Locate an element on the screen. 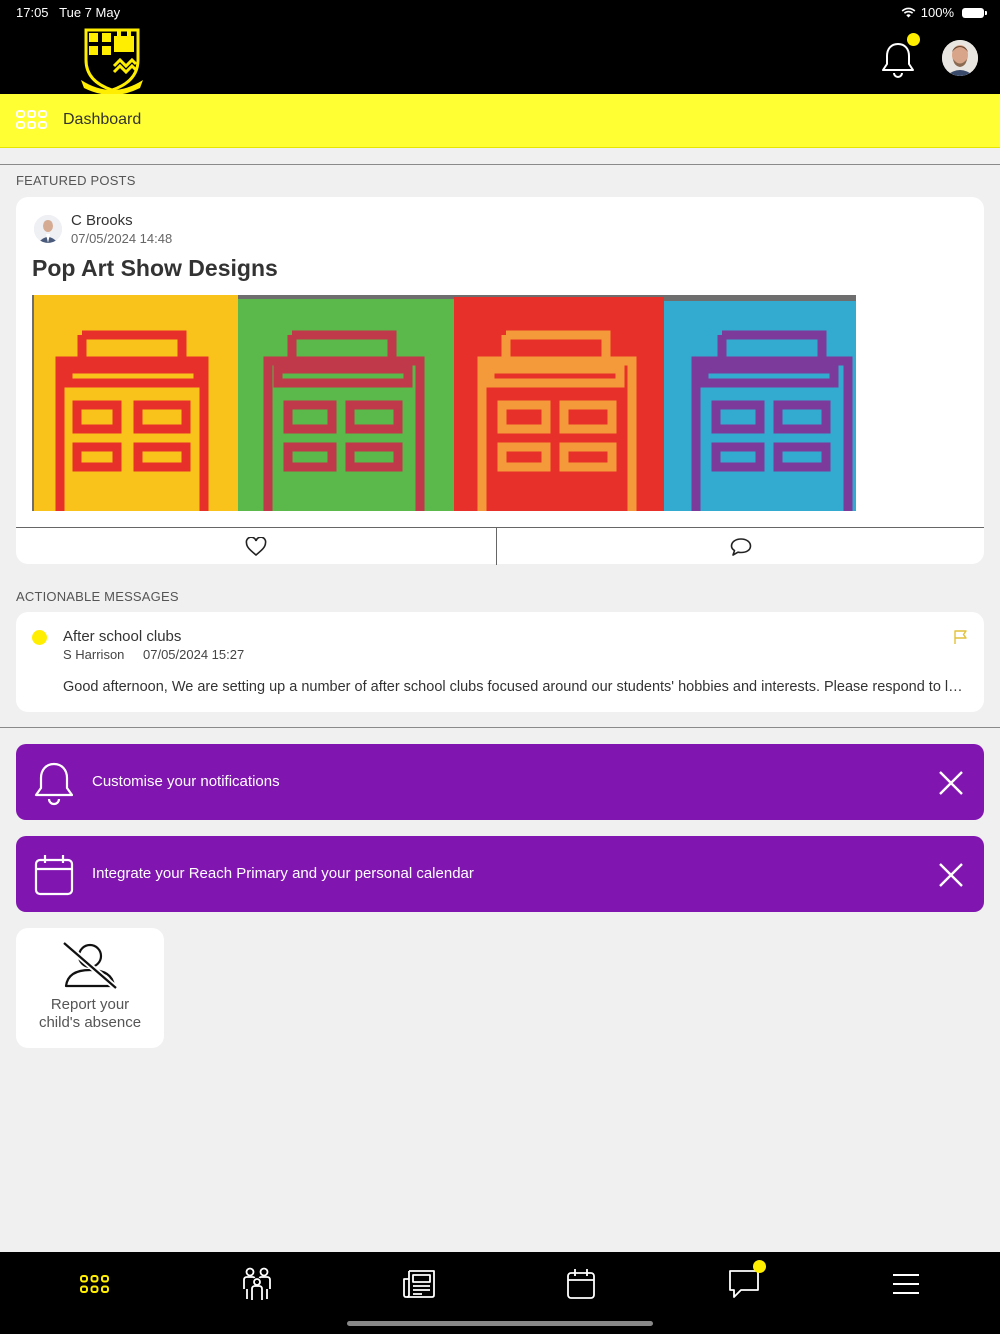 This screenshot has width=1000, height=1334. status-indicators: 100% is located at coordinates (944, 12).